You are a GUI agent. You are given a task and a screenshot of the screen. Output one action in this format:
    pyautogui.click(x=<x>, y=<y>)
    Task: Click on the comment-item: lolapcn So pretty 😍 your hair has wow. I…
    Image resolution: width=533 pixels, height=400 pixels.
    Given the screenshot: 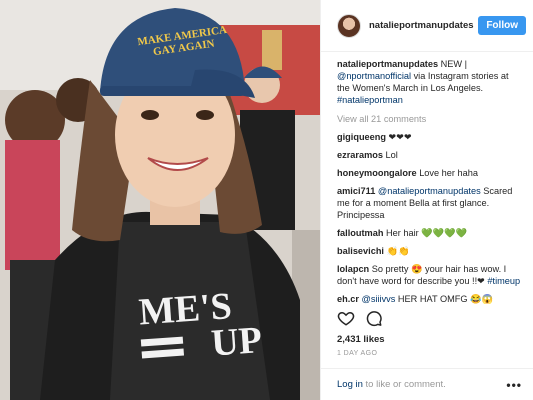 What is the action you would take?
    pyautogui.click(x=429, y=275)
    